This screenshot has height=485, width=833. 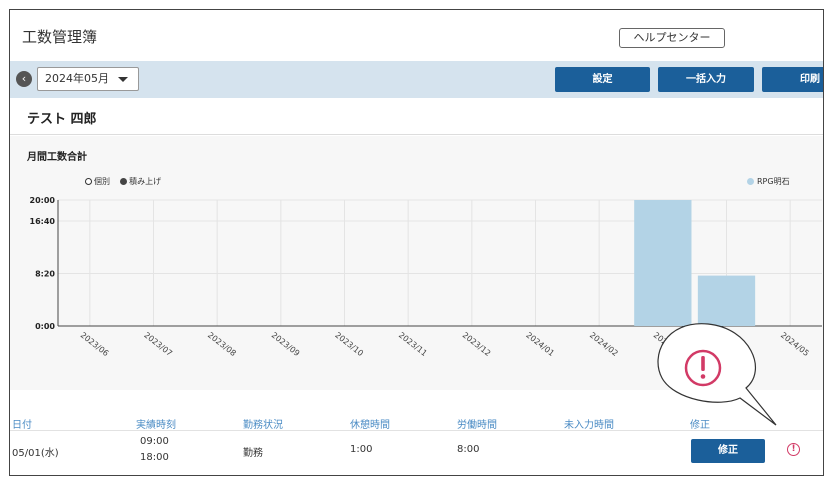 What do you see at coordinates (349, 344) in the screenshot?
I see `x-tick-label: 2023/10` at bounding box center [349, 344].